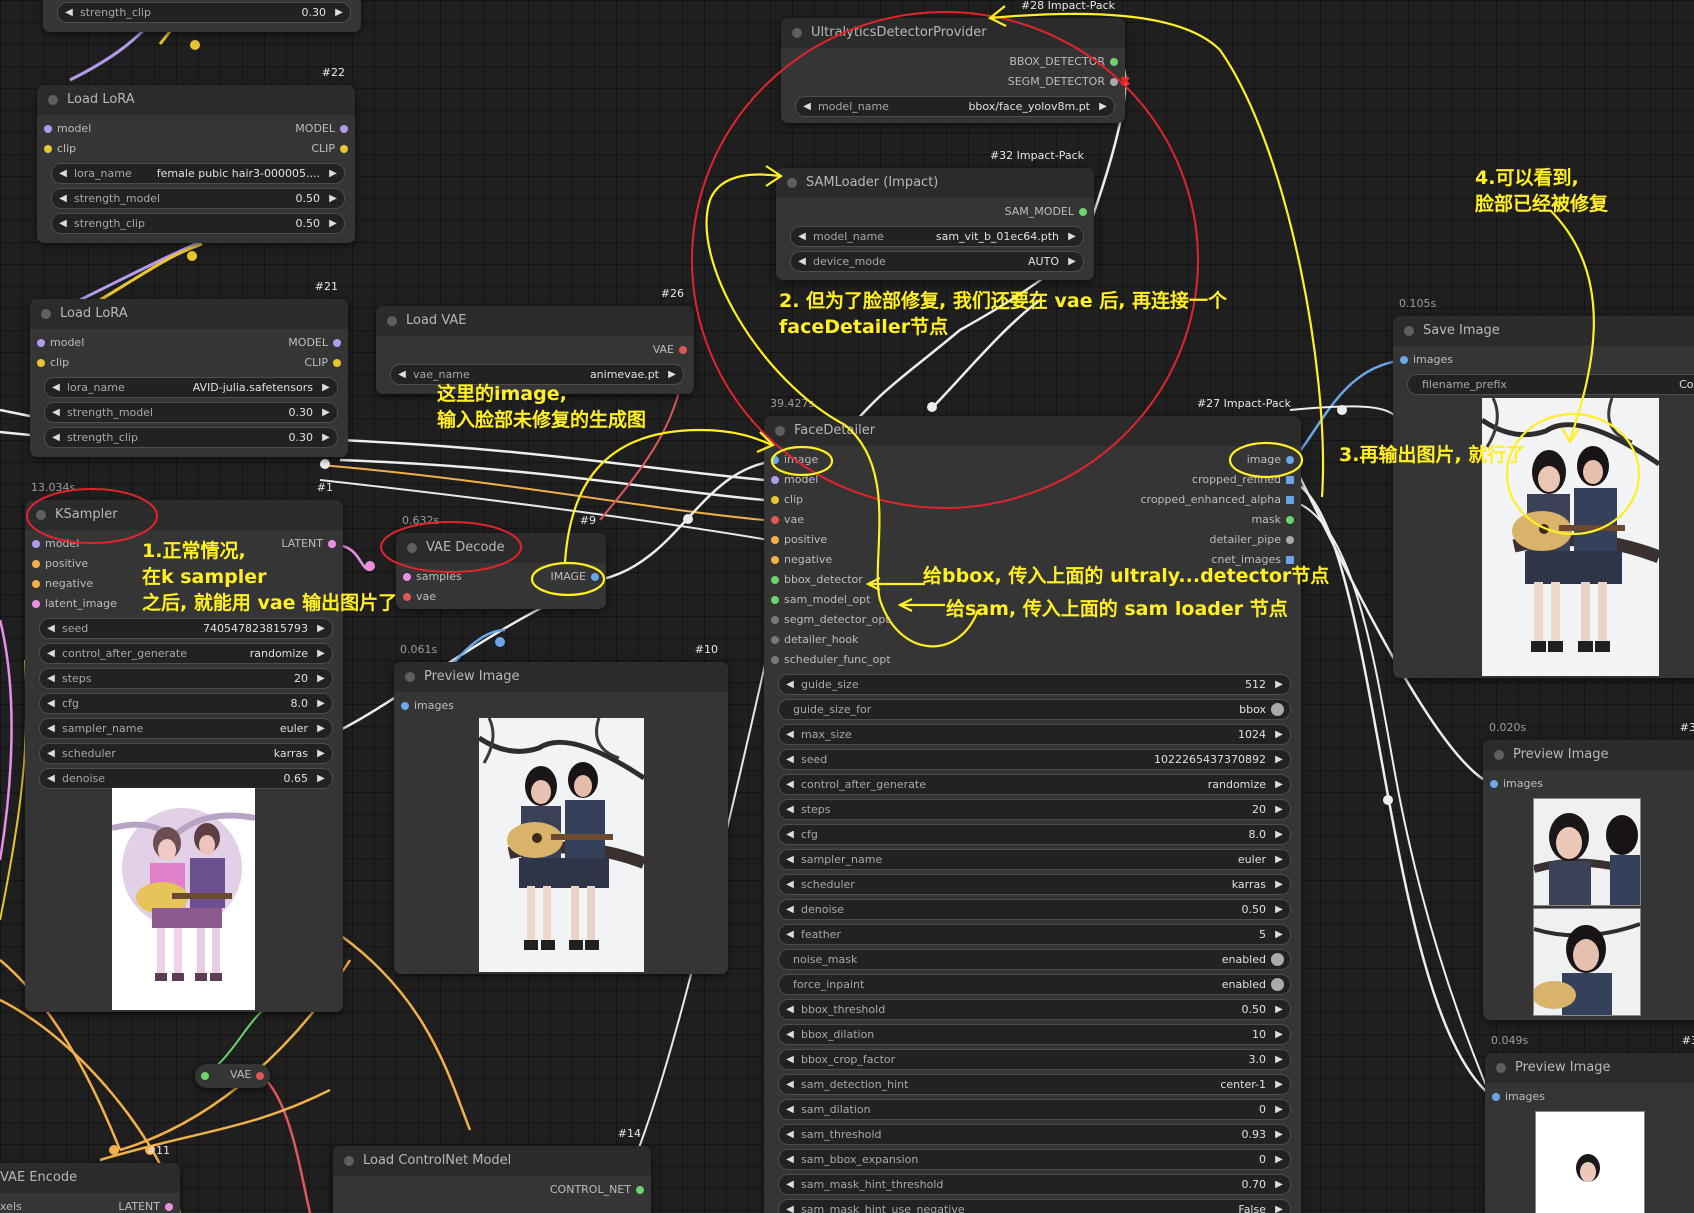  What do you see at coordinates (1542, 191) in the screenshot?
I see `annotation-face-fixed-note: 4.可以看到, 脸部已经被修复` at bounding box center [1542, 191].